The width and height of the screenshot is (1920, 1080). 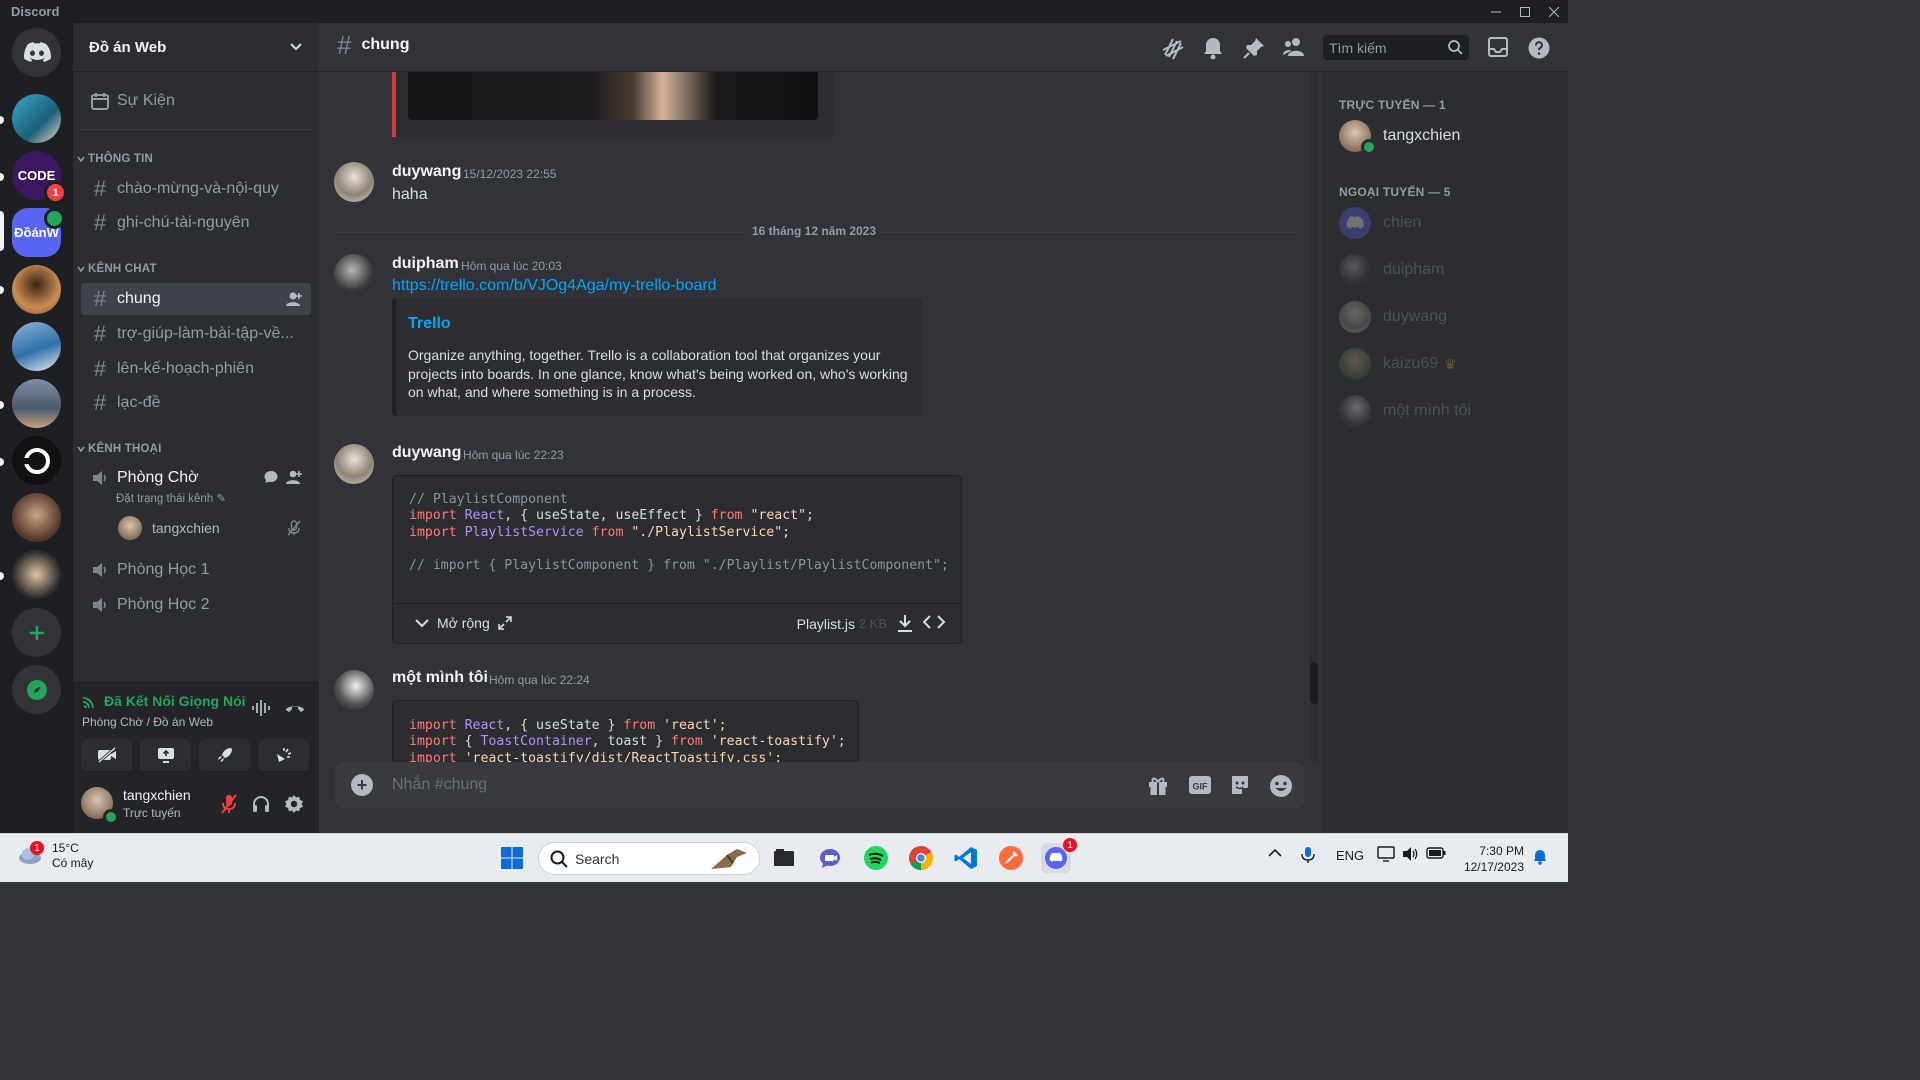 I want to click on close-icon, so click(x=1553, y=11).